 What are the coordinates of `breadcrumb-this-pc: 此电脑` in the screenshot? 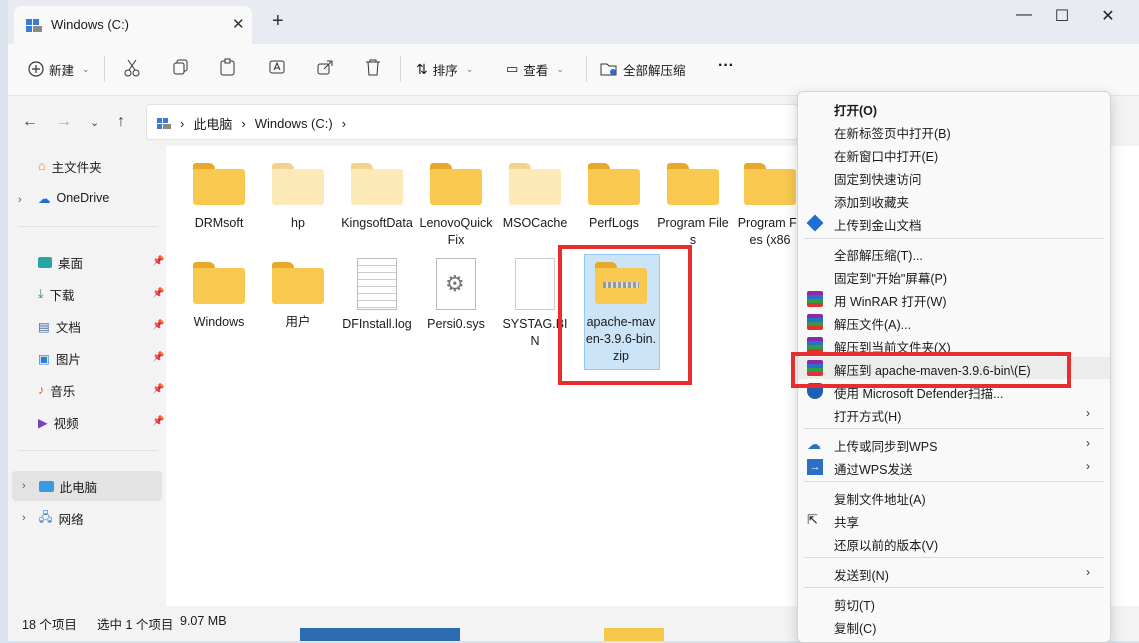 It's located at (212, 123).